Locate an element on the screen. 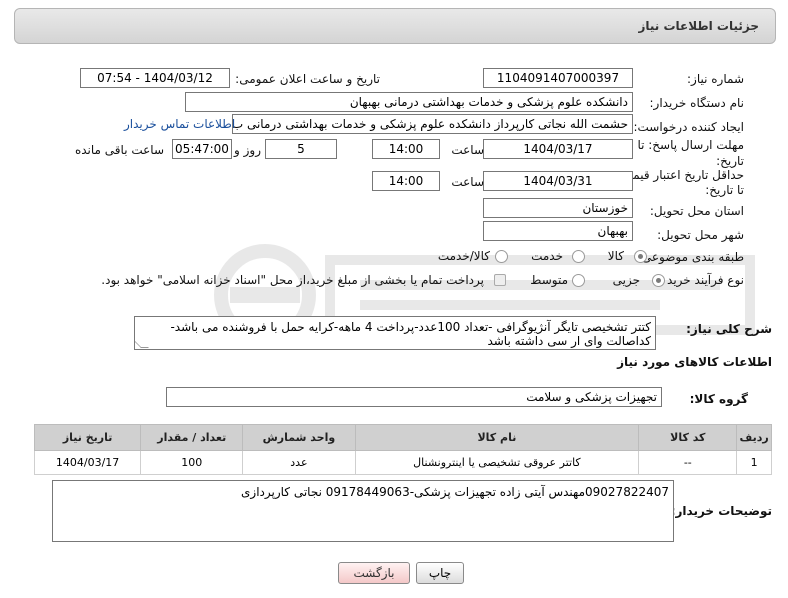 Image resolution: width=788 pixels, height=598 pixels. col-goods-name: نام کالا is located at coordinates (497, 437).